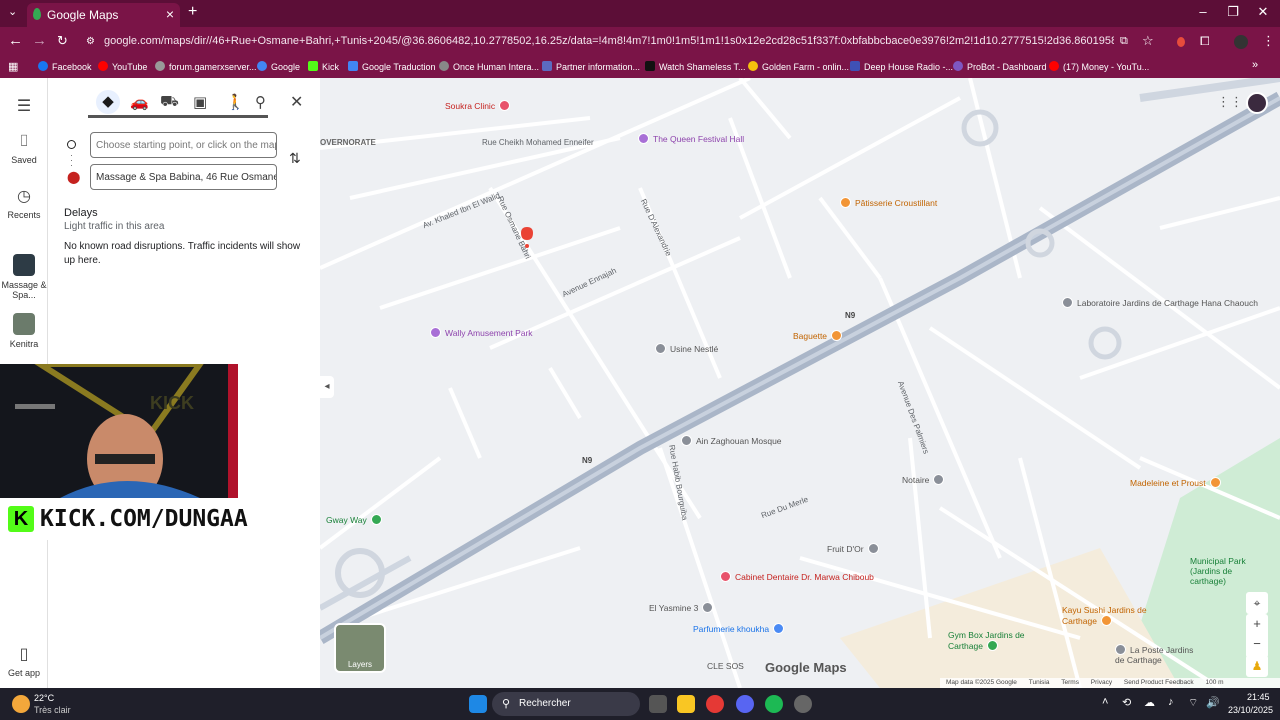  Describe the element at coordinates (1124, 41) in the screenshot. I see `install-app-icon: ⧉` at that location.